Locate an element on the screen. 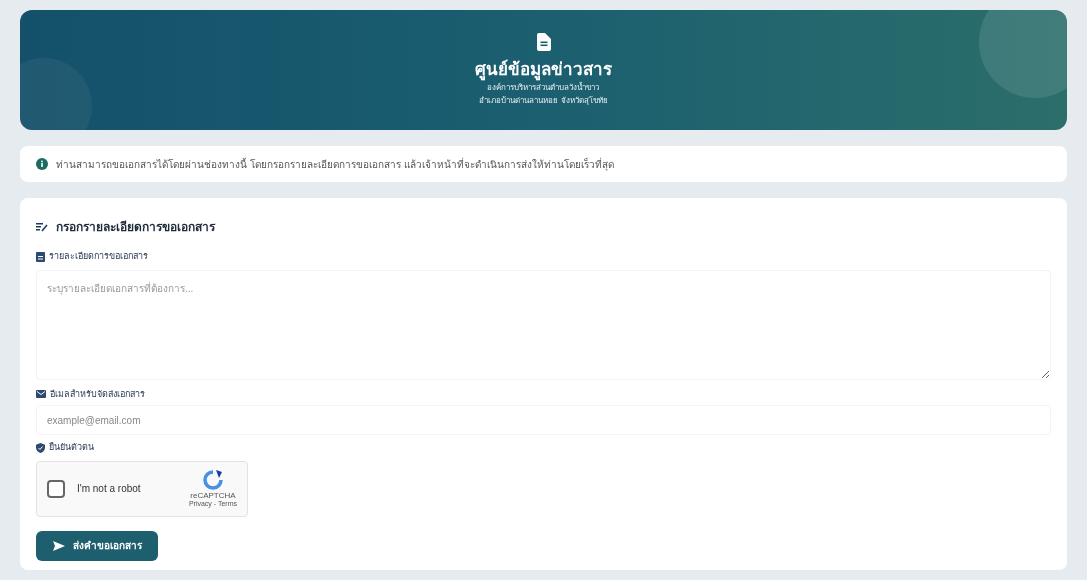 This screenshot has width=1087, height=580. info-icon is located at coordinates (42, 164).